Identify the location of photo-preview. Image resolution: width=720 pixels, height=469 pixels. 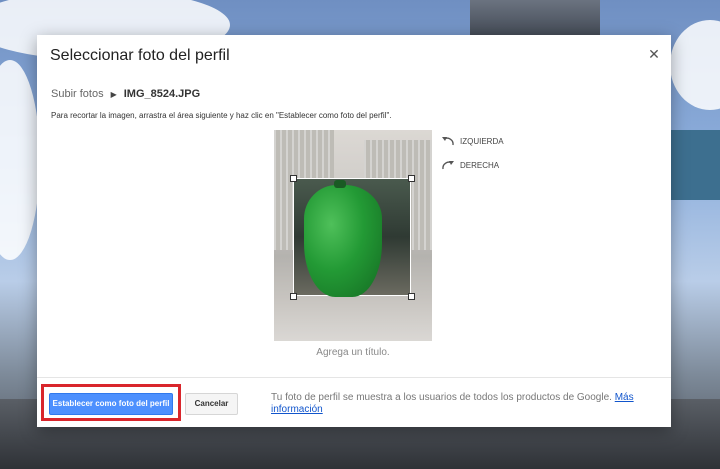
(353, 235).